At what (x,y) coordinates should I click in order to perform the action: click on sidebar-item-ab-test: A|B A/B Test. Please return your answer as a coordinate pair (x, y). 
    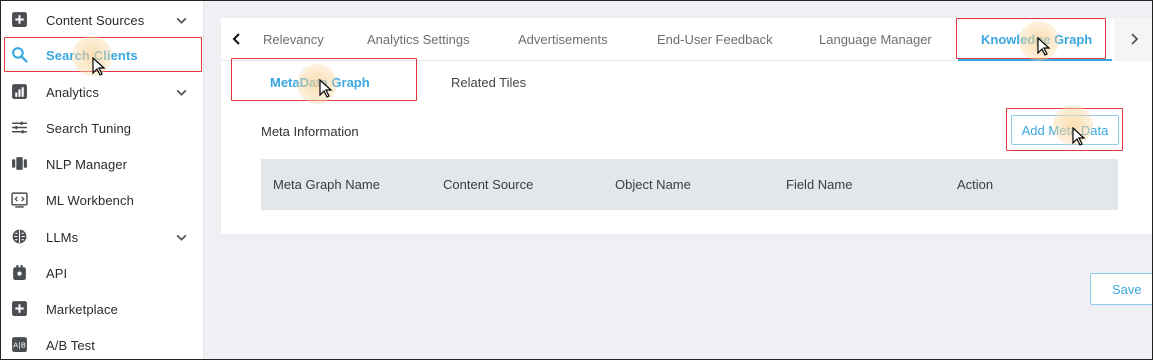
    Looking at the image, I should click on (102, 343).